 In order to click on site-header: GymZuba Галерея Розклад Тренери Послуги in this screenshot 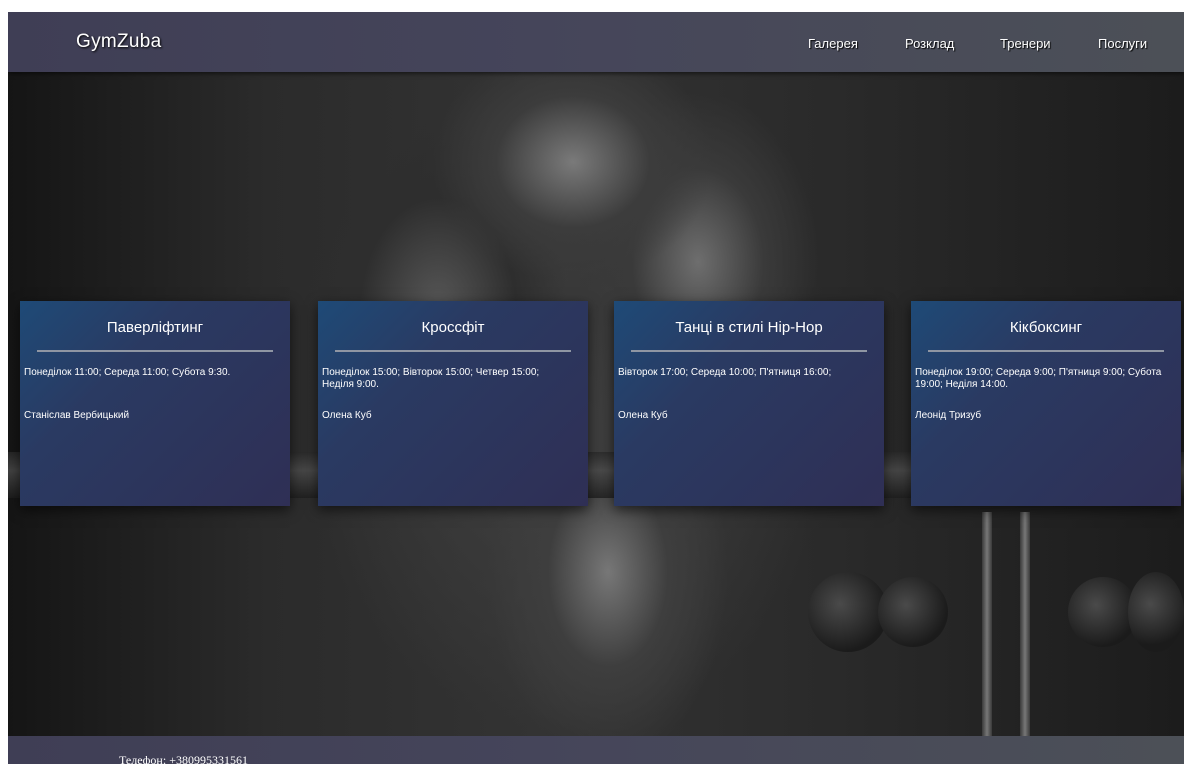, I will do `click(596, 42)`.